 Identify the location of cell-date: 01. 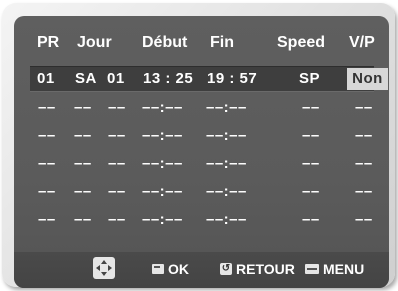
(116, 78).